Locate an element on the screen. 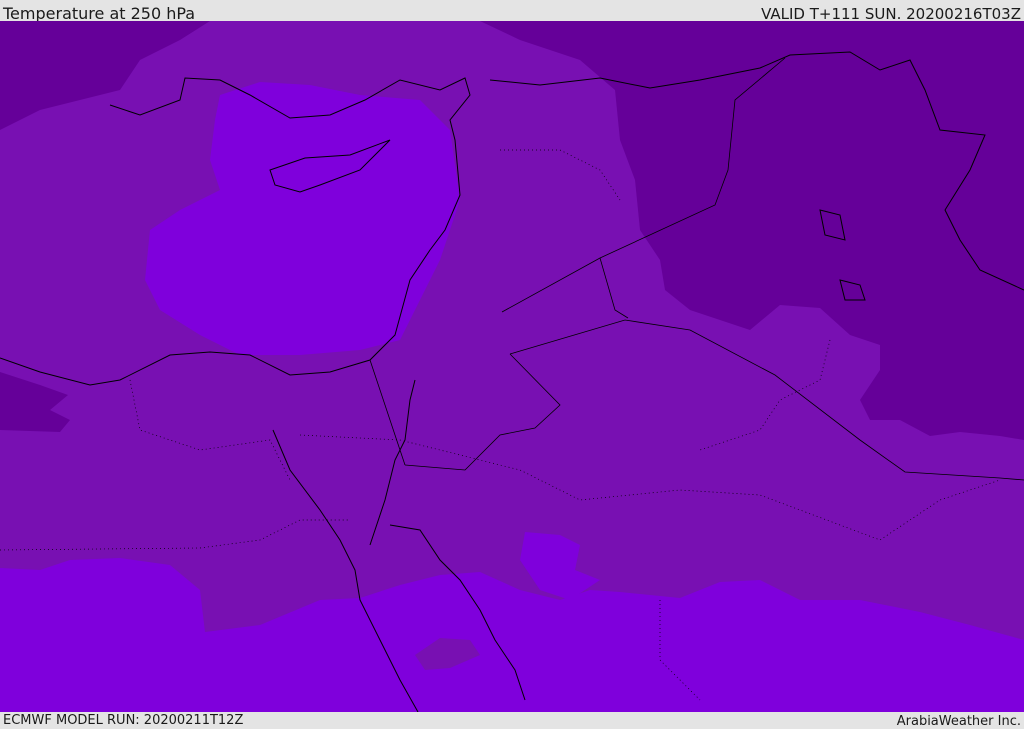  model-run-label: ECMWF MODEL RUN: 20200211T12Z is located at coordinates (123, 720).